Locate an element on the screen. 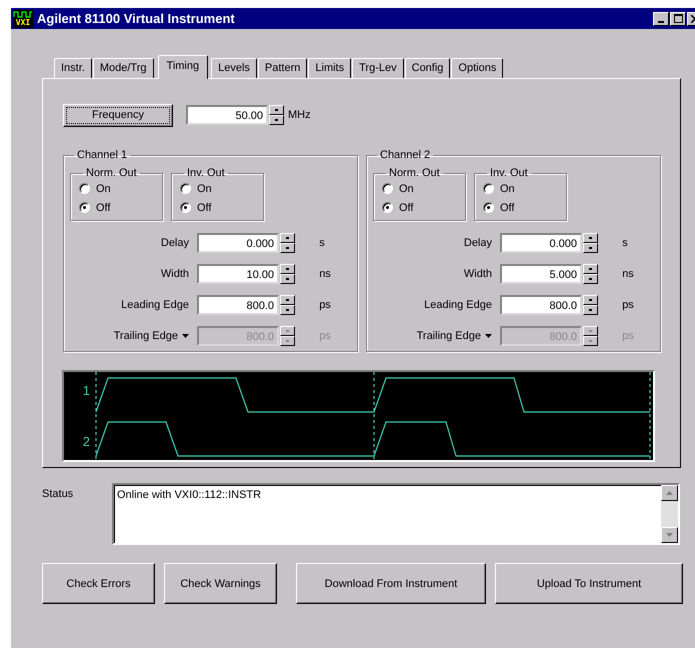 This screenshot has width=695, height=648. tab: Limits is located at coordinates (330, 68).